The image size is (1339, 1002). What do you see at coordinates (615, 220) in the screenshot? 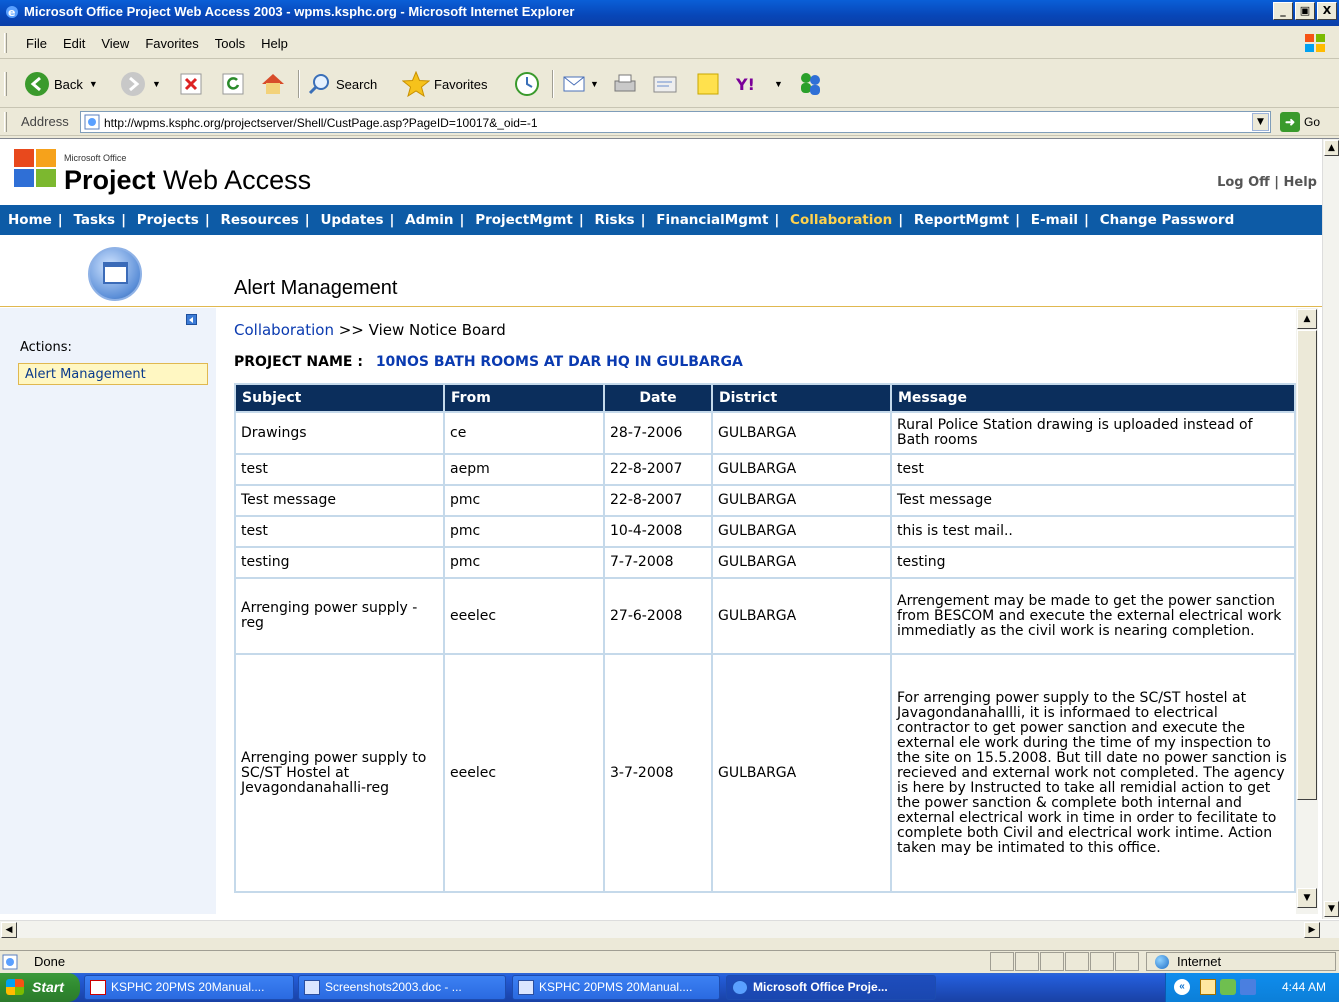
I see `nav-risks: Risks` at bounding box center [615, 220].